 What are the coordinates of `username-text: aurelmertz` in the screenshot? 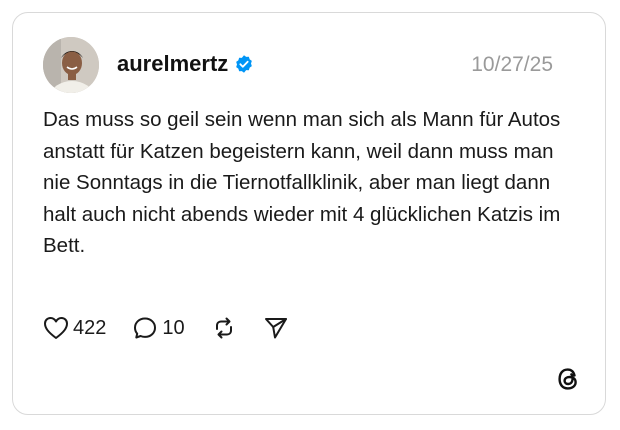 It's located at (173, 63).